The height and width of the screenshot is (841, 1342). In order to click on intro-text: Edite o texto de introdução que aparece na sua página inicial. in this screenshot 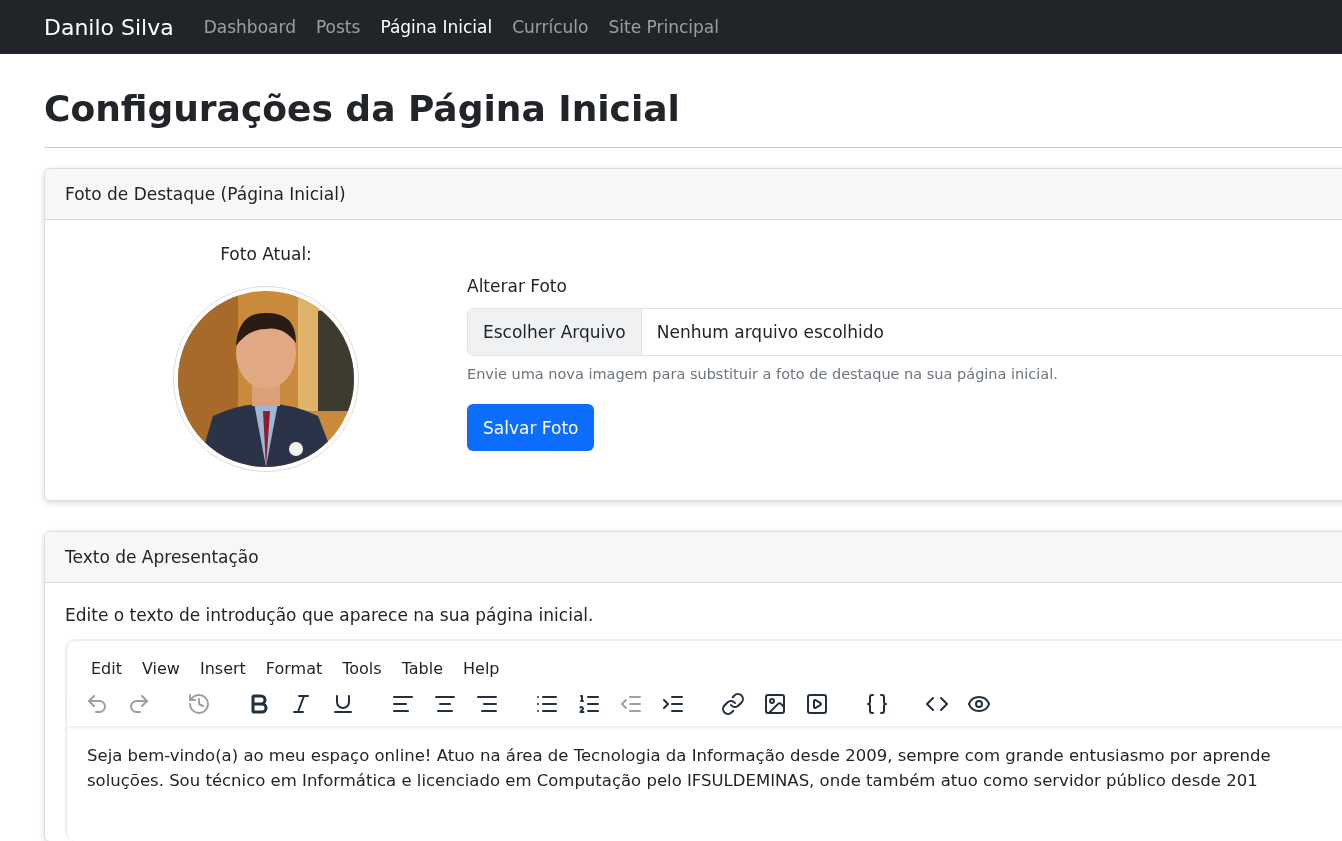, I will do `click(330, 615)`.